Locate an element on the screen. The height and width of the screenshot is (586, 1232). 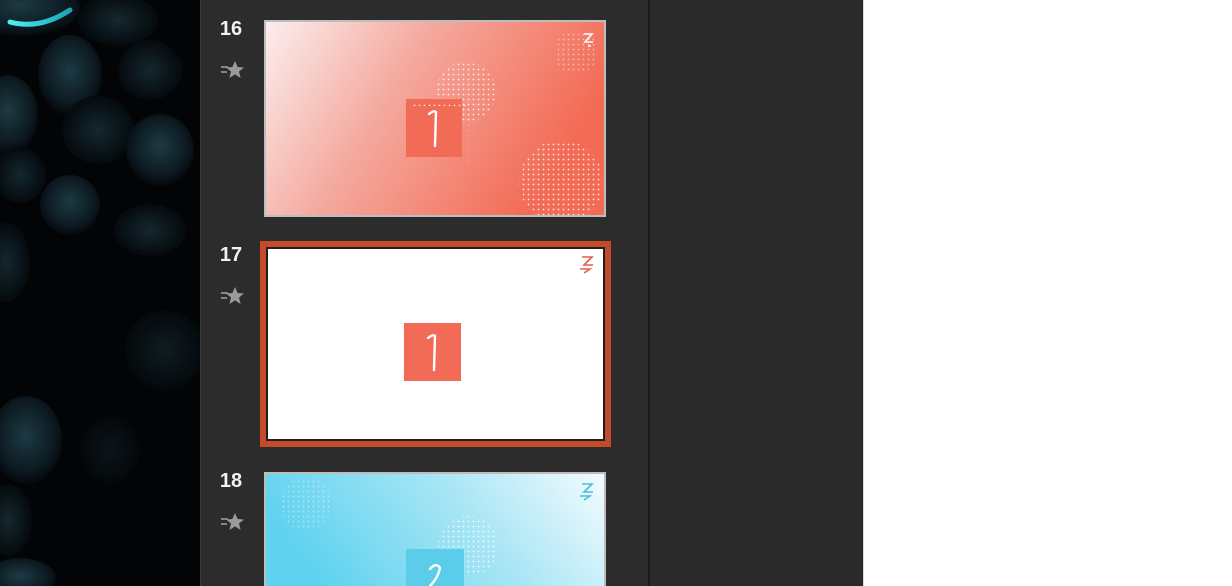
slide-row-18: 18 is located at coordinates (425, 519).